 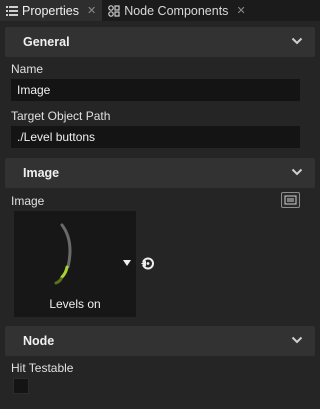 What do you see at coordinates (155, 137) in the screenshot?
I see `target-path-field: ./Level buttons` at bounding box center [155, 137].